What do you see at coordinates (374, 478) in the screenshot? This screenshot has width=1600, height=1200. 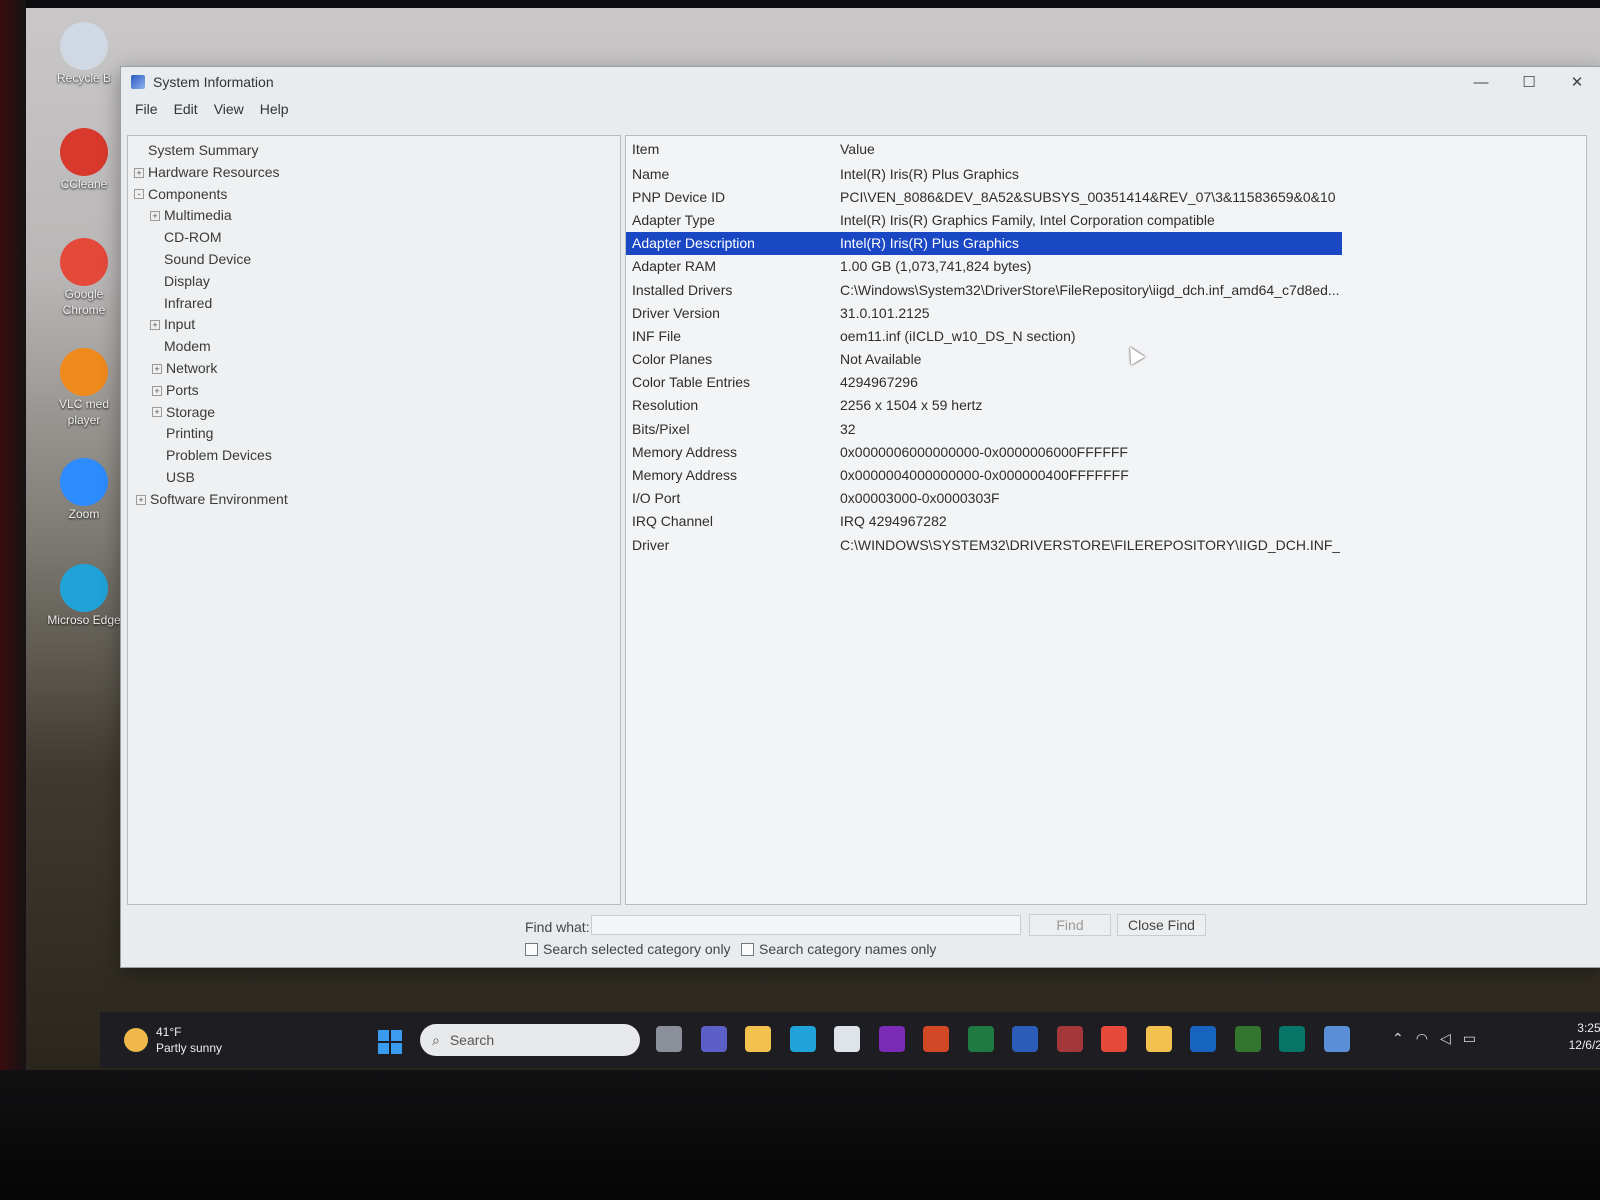 I see `tree-node: USB` at bounding box center [374, 478].